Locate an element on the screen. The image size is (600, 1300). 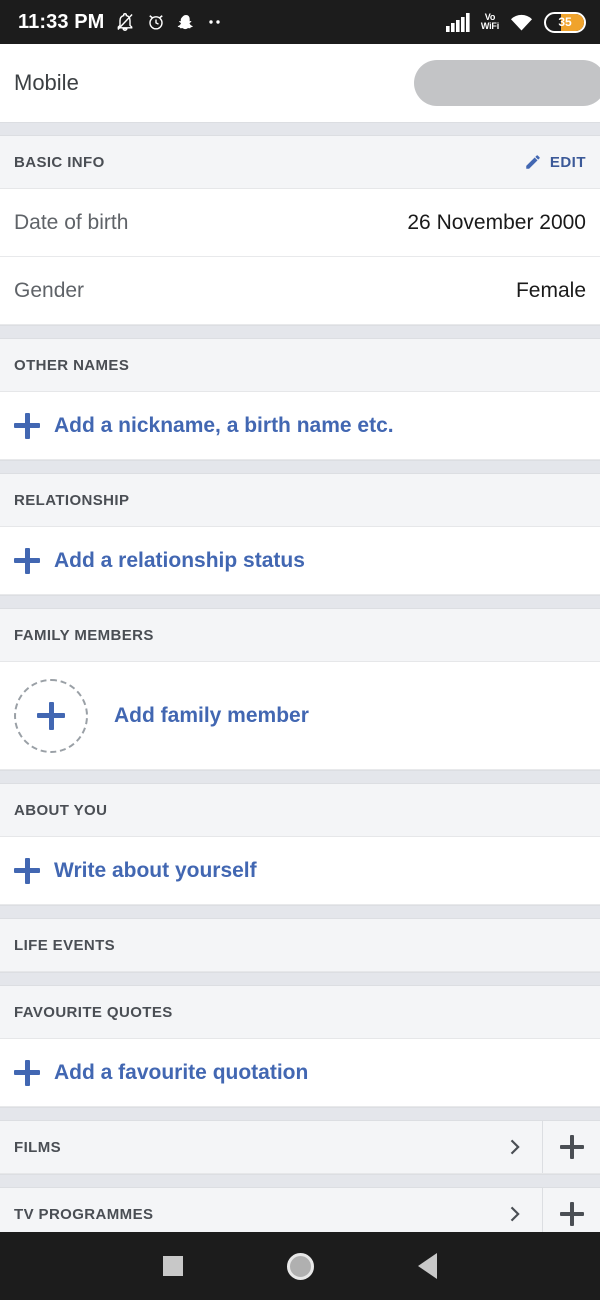
mobile-number-redaction is located at coordinates (507, 83).